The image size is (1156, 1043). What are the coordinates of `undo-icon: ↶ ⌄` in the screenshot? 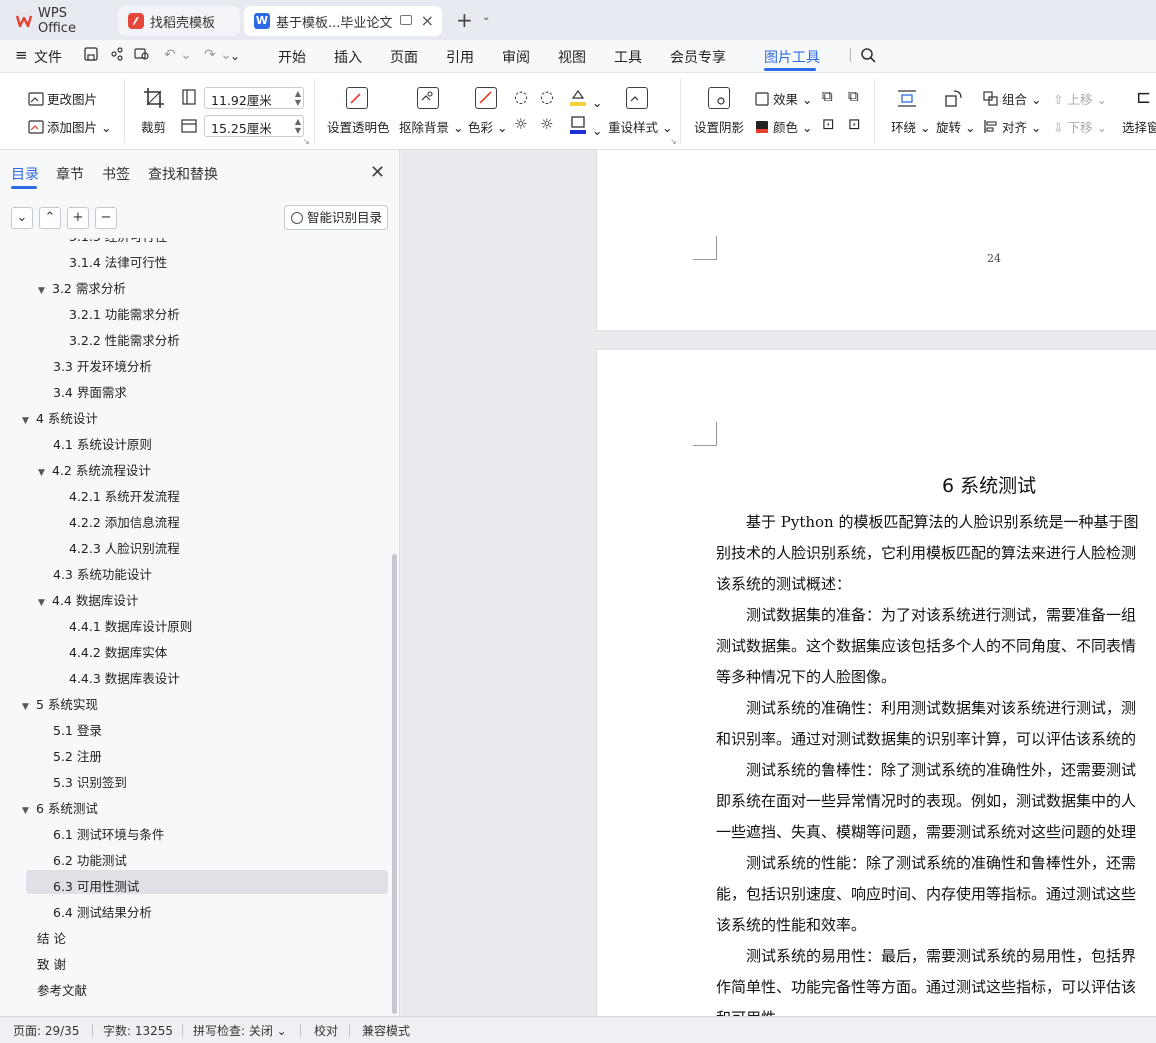 It's located at (178, 55).